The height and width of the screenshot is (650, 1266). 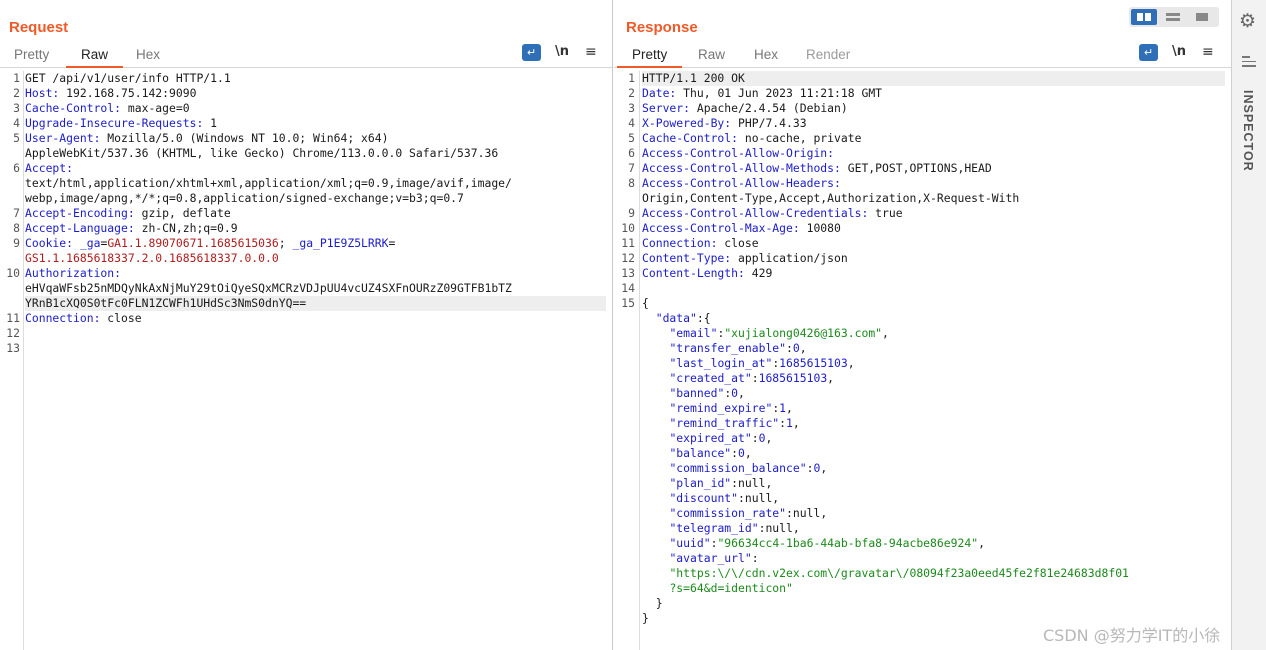 What do you see at coordinates (933, 483) in the screenshot?
I see `code-line: "plan_id":null,` at bounding box center [933, 483].